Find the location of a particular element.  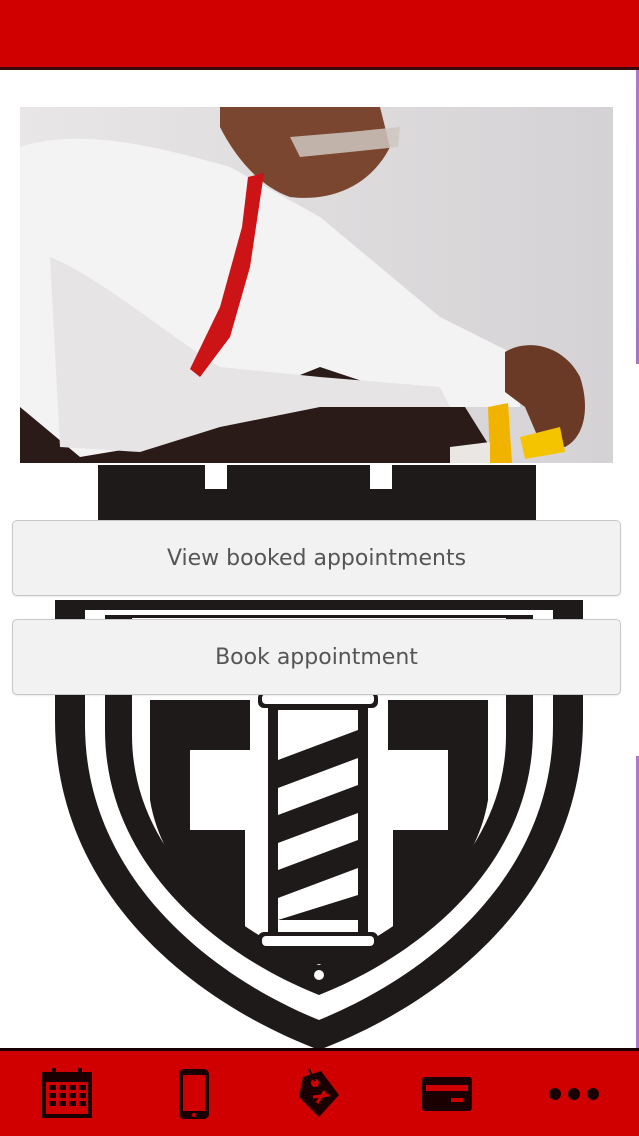

bottom-nav-bar is located at coordinates (319, 1092).